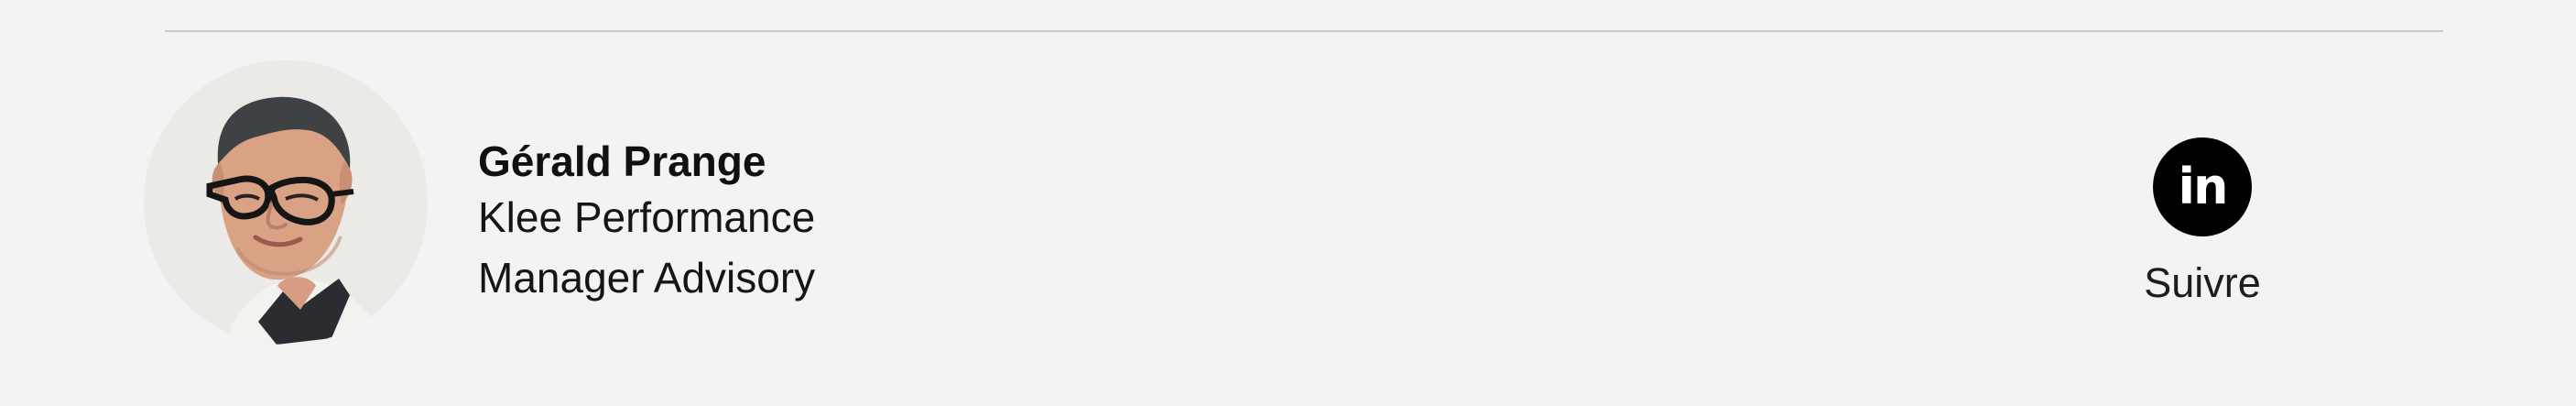 The image size is (2576, 406). Describe the element at coordinates (286, 202) in the screenshot. I see `author-avatar` at that location.